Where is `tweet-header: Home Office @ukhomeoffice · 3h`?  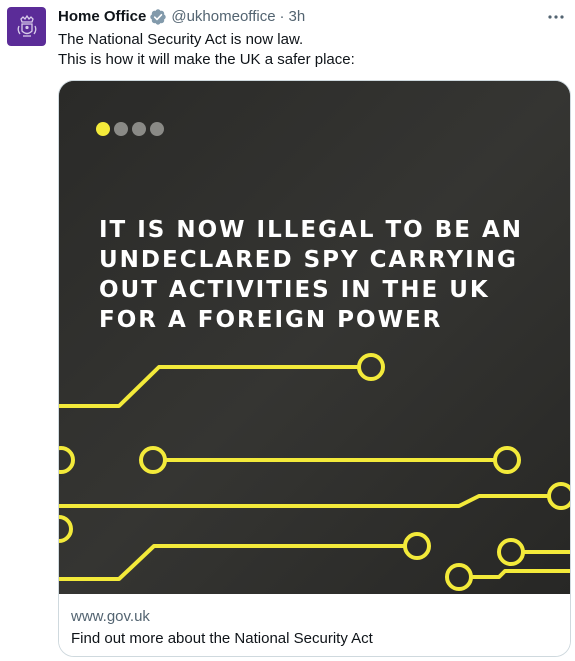
tweet-header: Home Office @ukhomeoffice · 3h is located at coordinates (296, 17).